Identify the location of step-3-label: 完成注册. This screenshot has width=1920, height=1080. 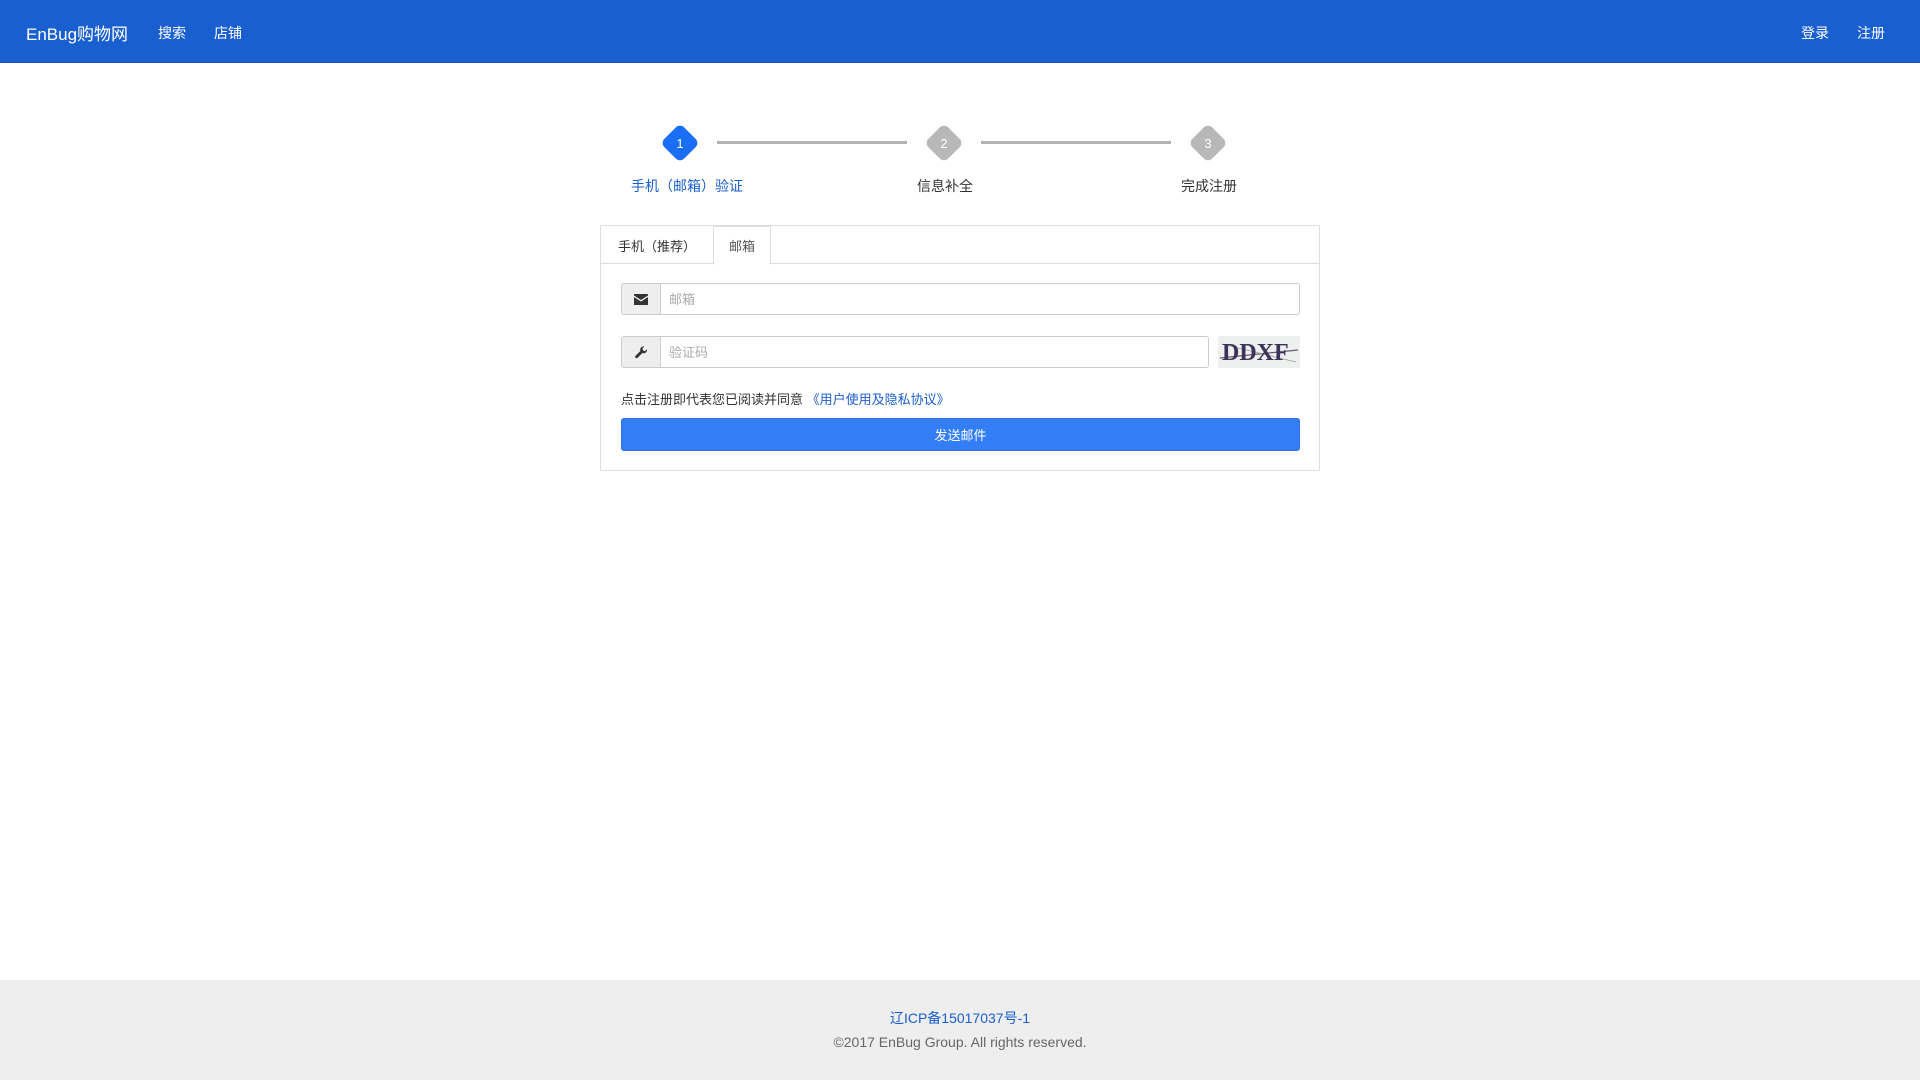
(1209, 186).